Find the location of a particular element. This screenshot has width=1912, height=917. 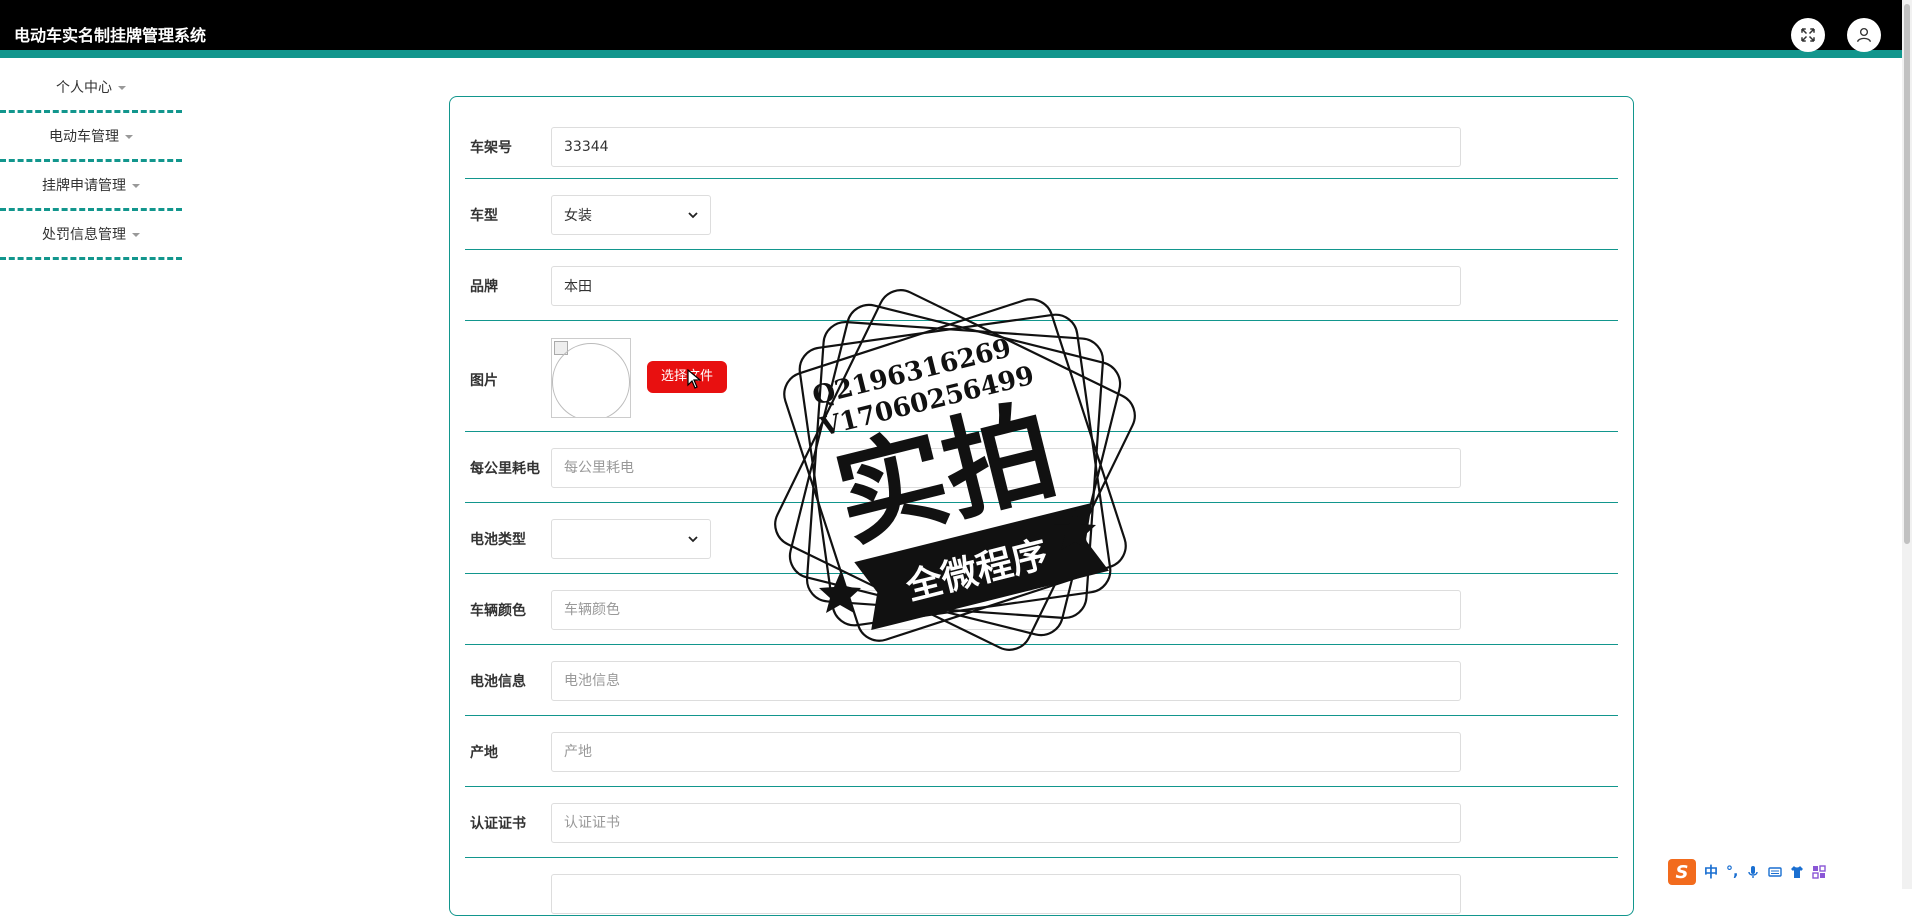

form-row-model: 车型 女装 is located at coordinates (1041, 214).